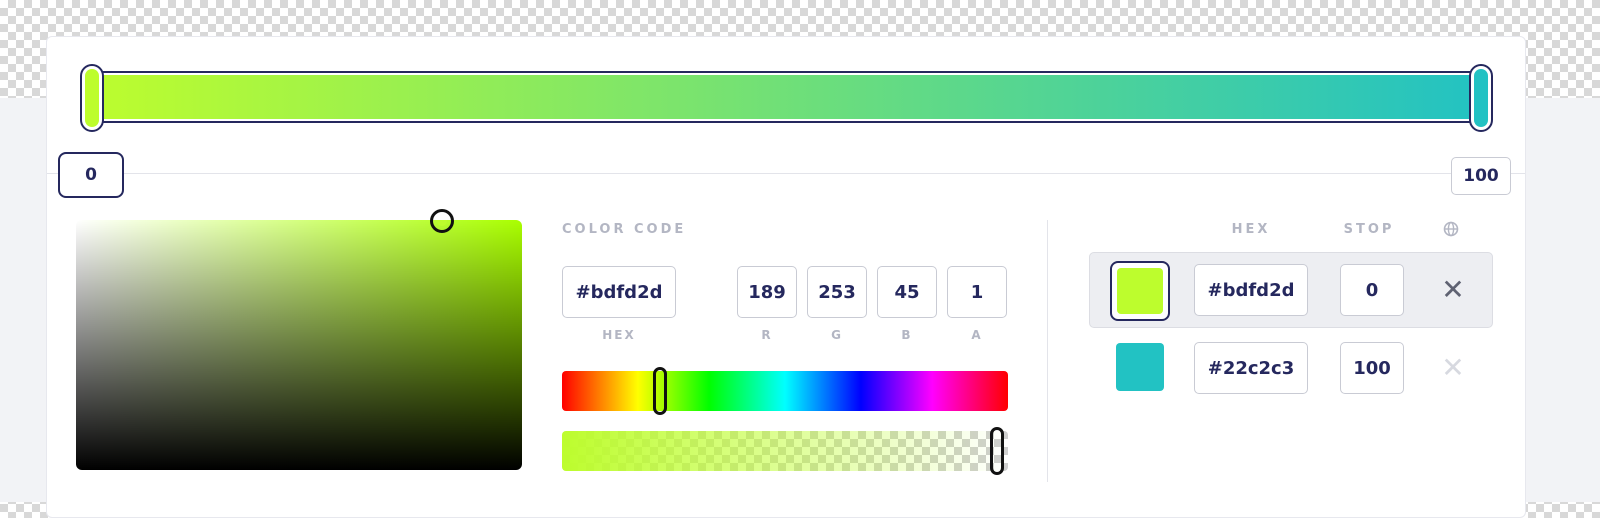  I want to click on color-code-heading: COLOR CODE, so click(624, 229).